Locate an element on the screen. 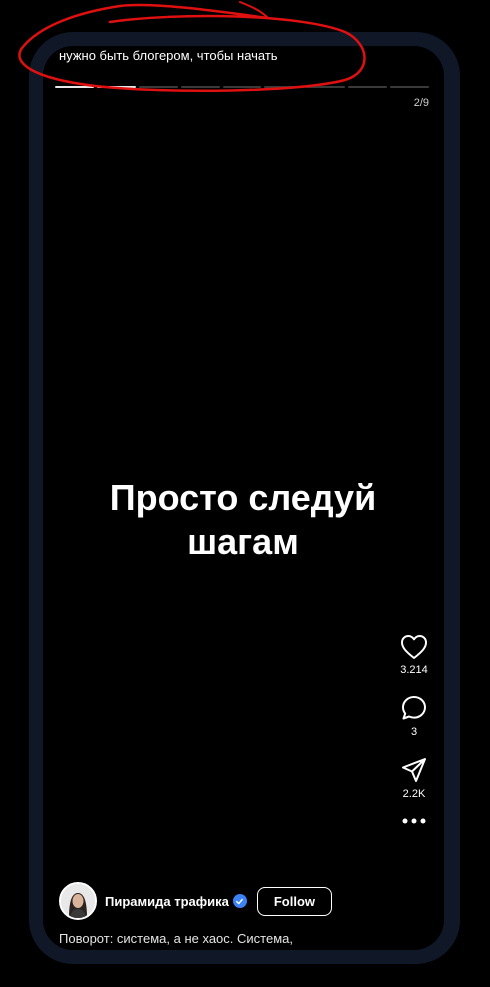 Image resolution: width=490 pixels, height=987 pixels. action-rail: 3.214 3 2.2K is located at coordinates (414, 729).